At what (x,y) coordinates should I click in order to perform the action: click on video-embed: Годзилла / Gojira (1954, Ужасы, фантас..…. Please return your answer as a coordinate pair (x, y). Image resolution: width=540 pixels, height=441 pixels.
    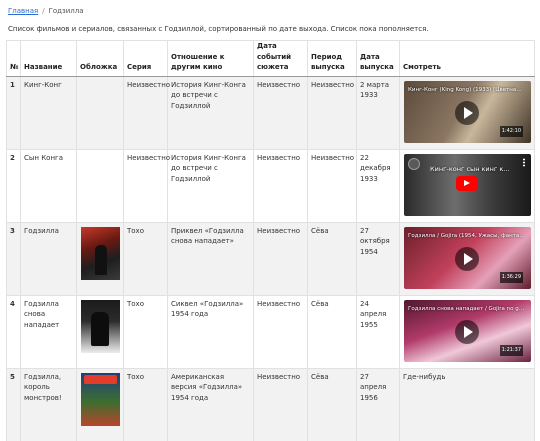
    Looking at the image, I should click on (467, 257).